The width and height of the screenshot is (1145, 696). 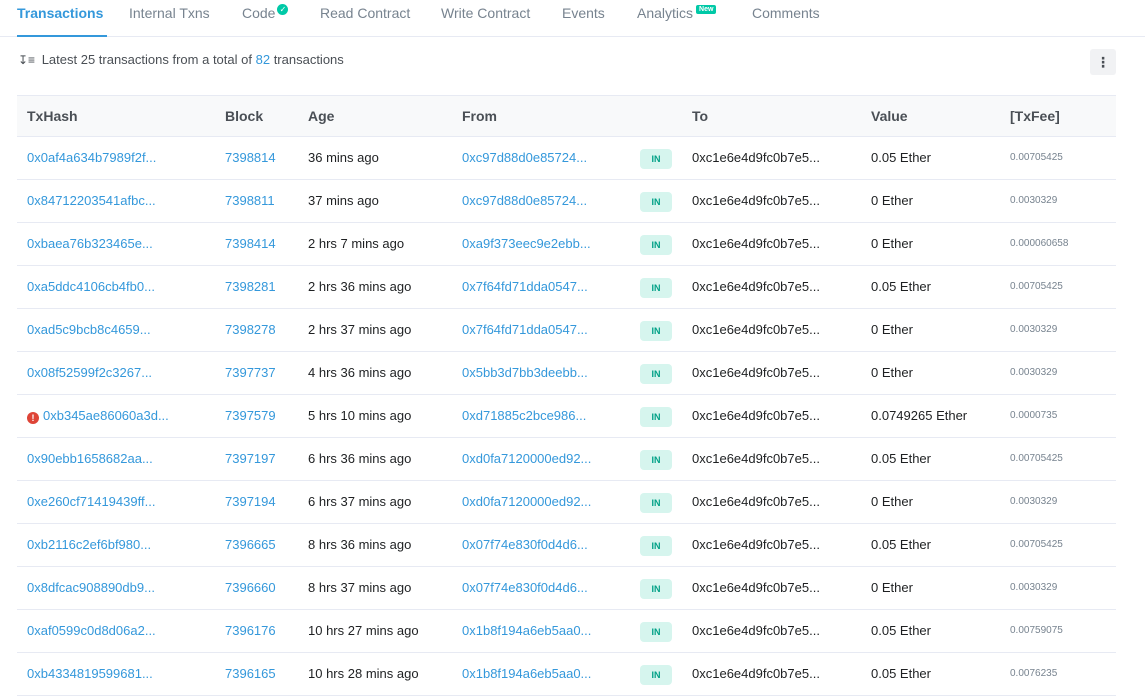 What do you see at coordinates (786, 18) in the screenshot?
I see `tab-comments: Comments` at bounding box center [786, 18].